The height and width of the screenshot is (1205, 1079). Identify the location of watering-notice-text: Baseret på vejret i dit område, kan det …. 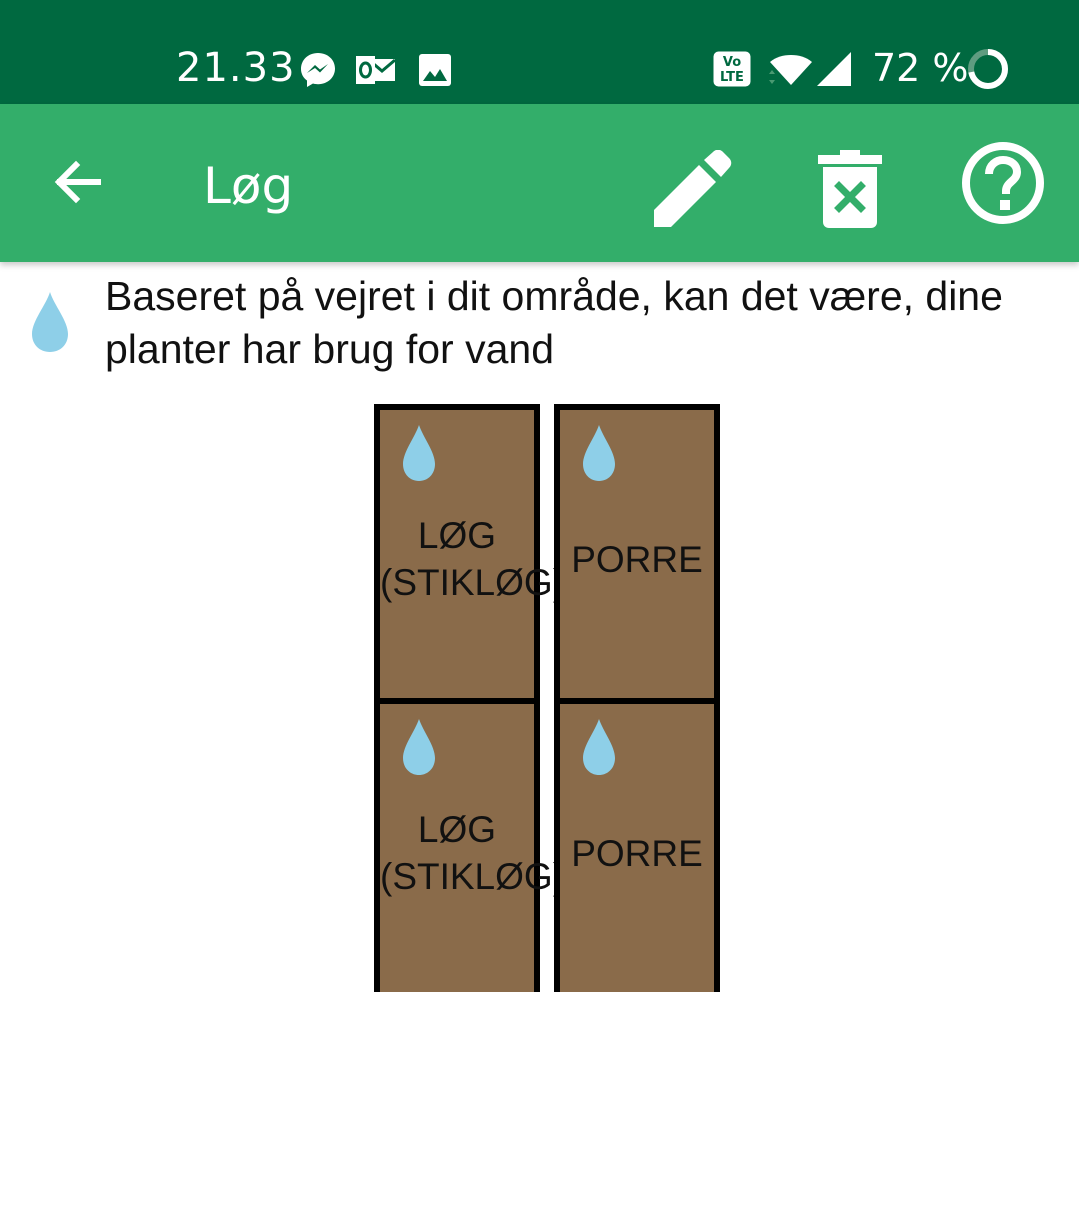
(554, 322).